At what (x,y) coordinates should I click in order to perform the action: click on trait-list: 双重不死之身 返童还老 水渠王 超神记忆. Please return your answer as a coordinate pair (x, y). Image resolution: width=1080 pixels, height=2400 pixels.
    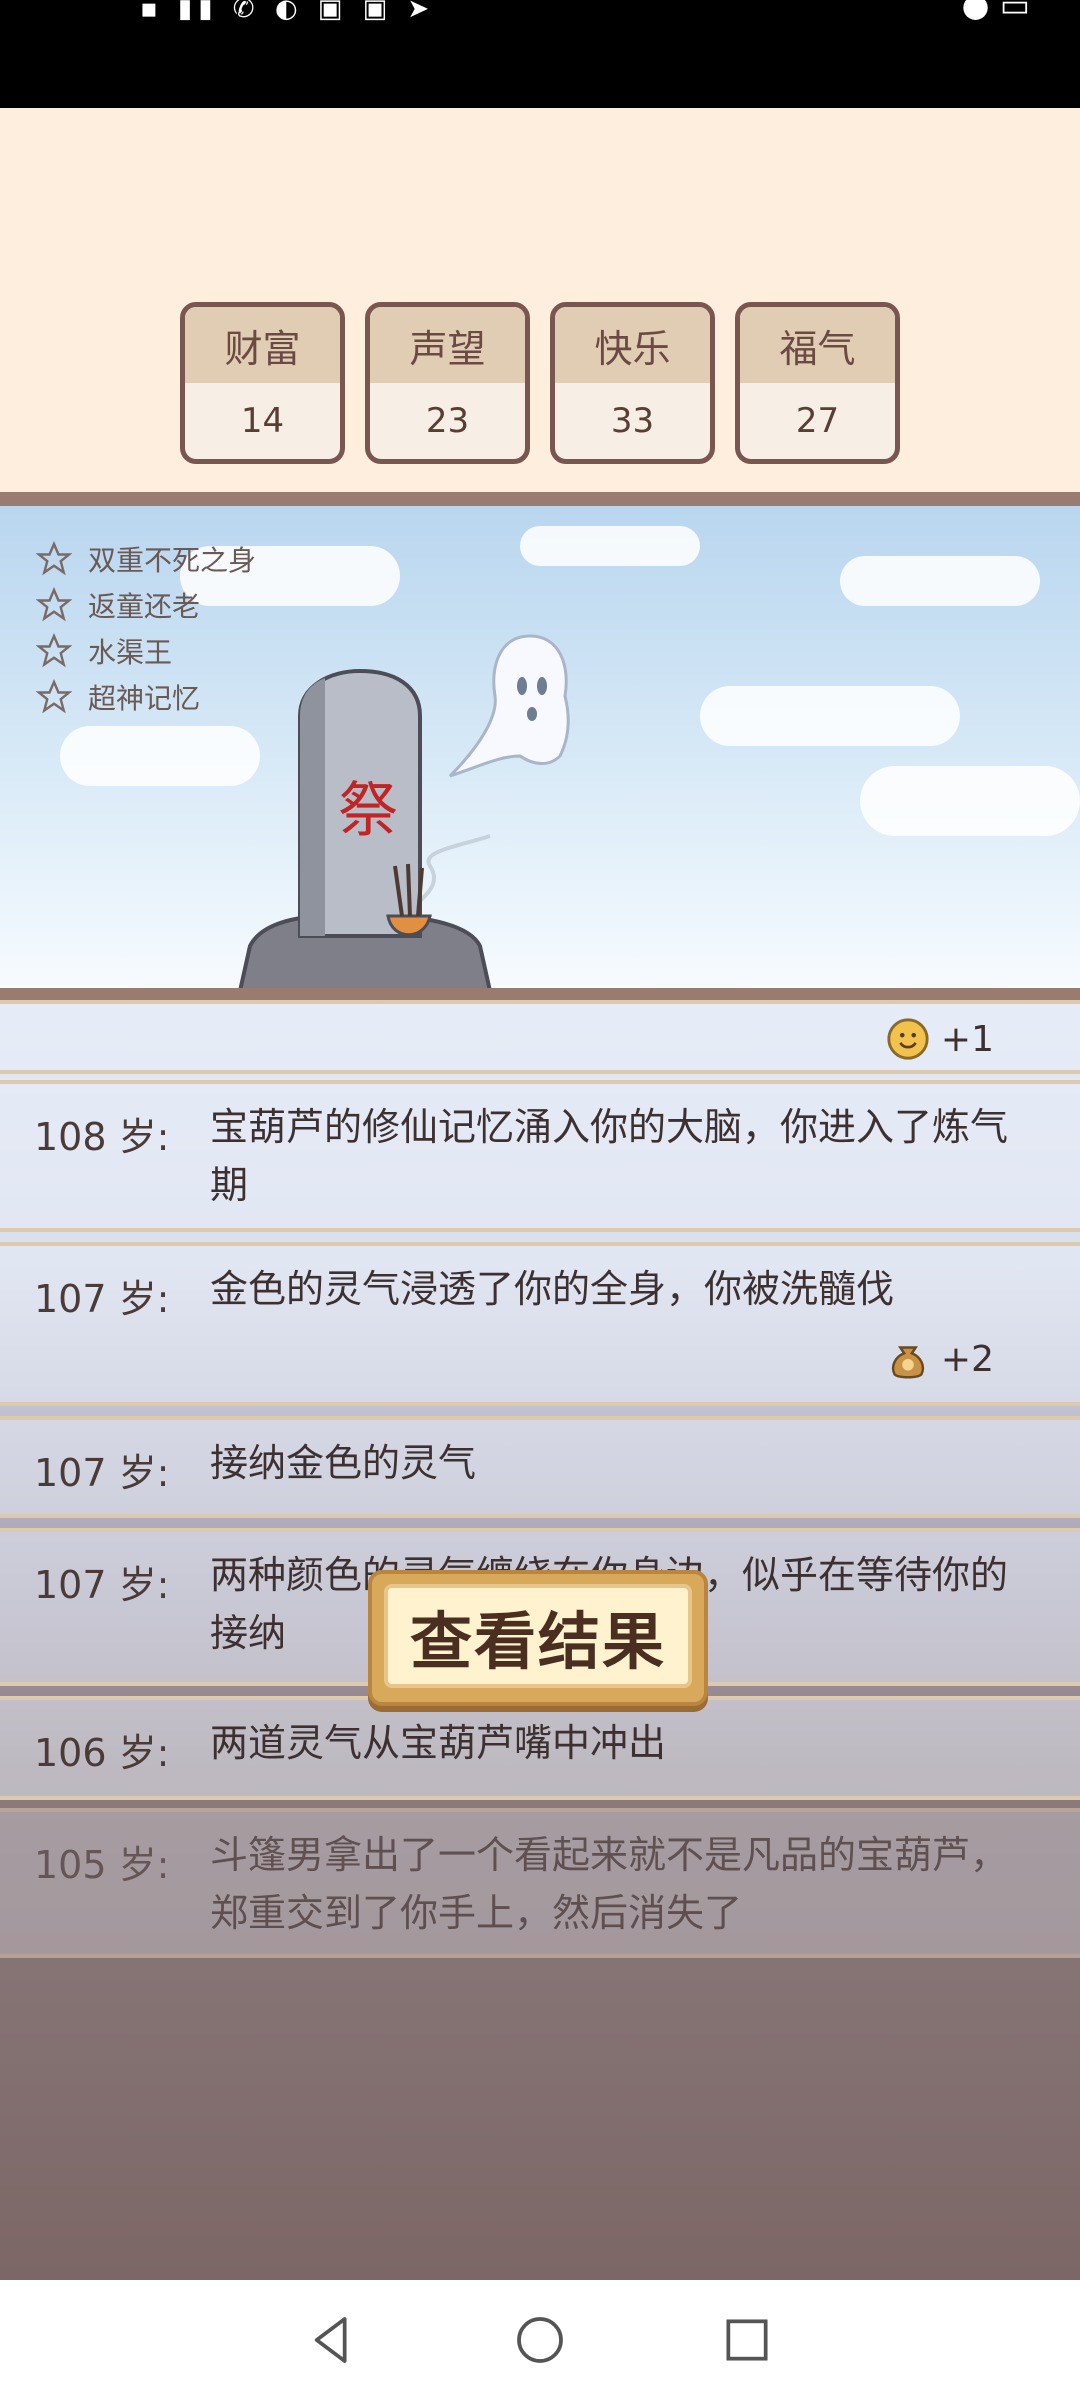
    Looking at the image, I should click on (146, 628).